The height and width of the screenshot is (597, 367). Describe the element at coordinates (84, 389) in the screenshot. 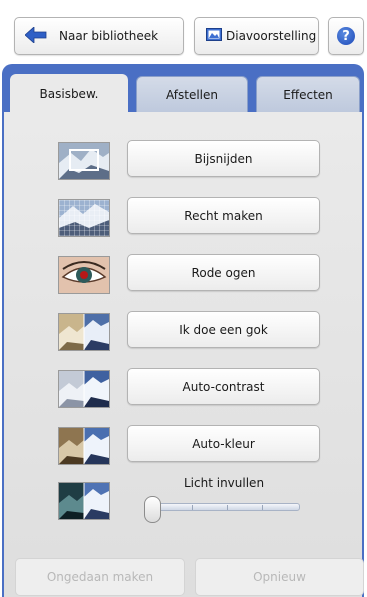

I see `auto-contrast-thumbnail-icon` at that location.